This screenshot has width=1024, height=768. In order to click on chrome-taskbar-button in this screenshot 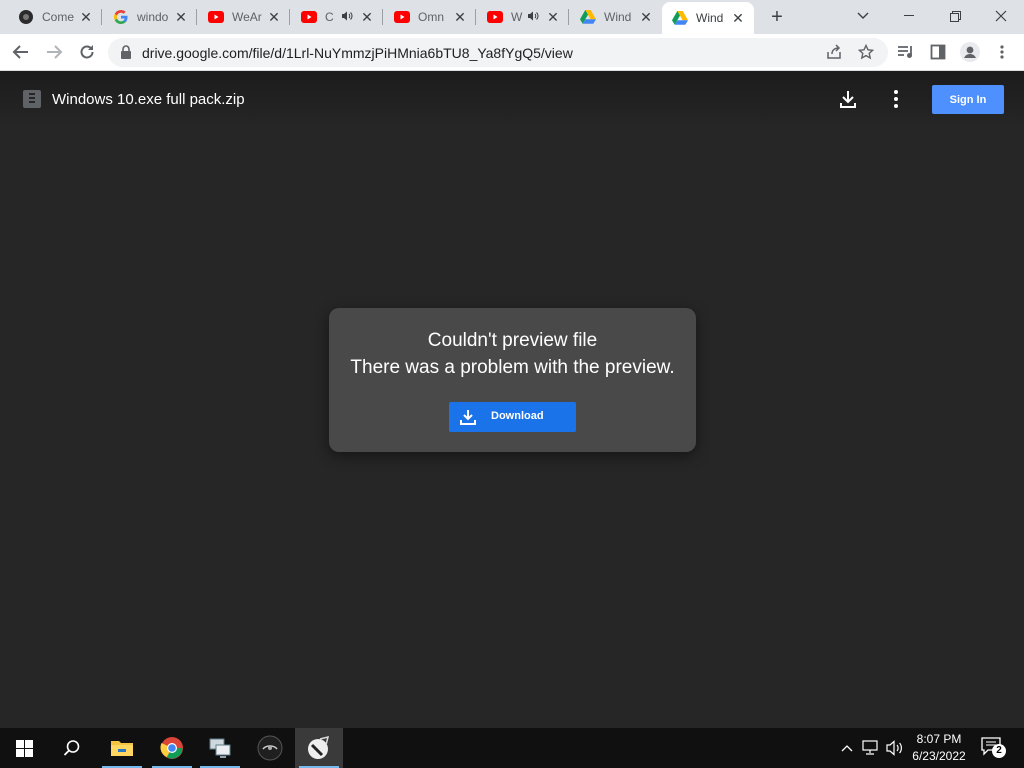, I will do `click(172, 748)`.